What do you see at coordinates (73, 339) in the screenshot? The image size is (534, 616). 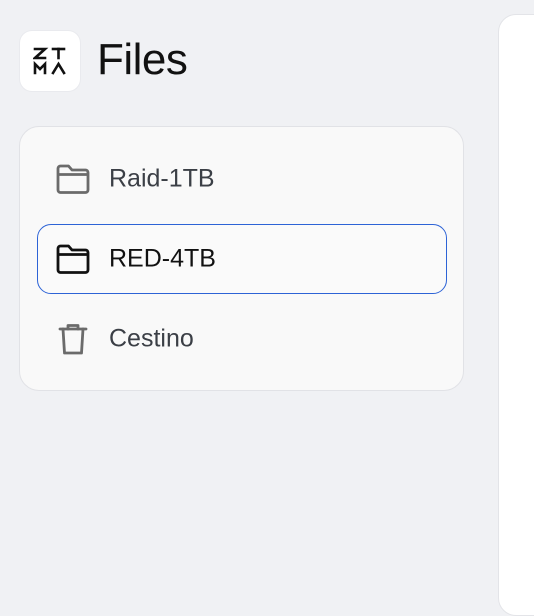 I see `trash-icon` at bounding box center [73, 339].